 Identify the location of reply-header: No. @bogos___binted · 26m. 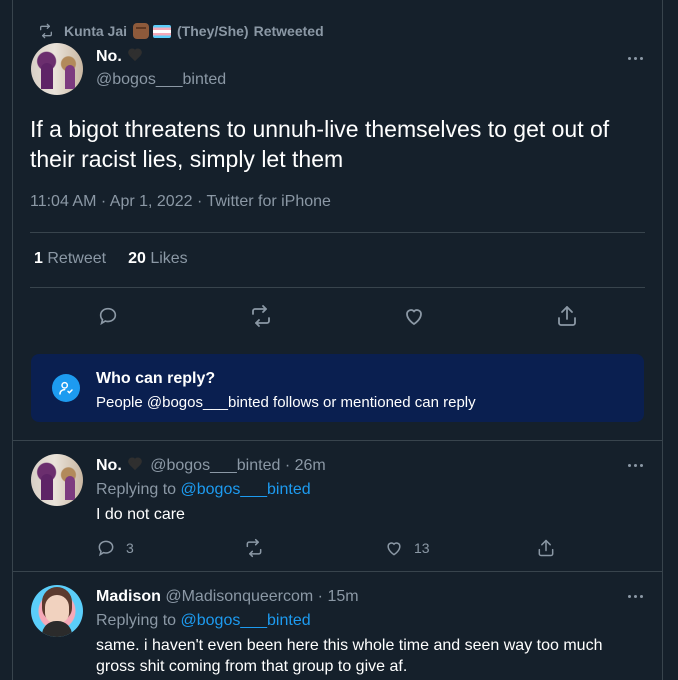
(211, 465).